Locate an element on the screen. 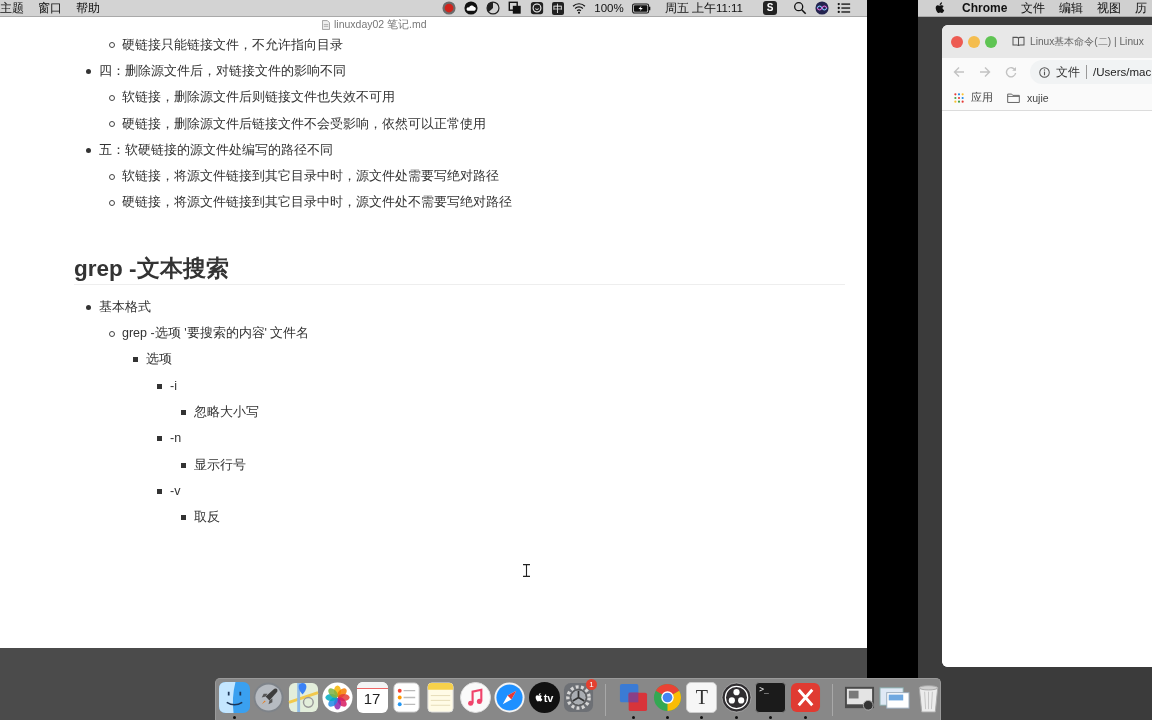 The height and width of the screenshot is (720, 1152). app-menu: Chrome is located at coordinates (985, 8).